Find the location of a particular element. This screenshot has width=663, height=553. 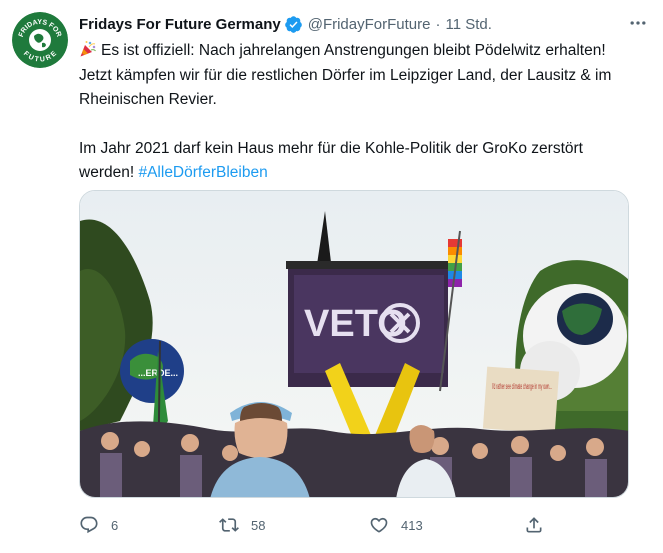

author-handle: @FridayForFuture is located at coordinates (369, 24).